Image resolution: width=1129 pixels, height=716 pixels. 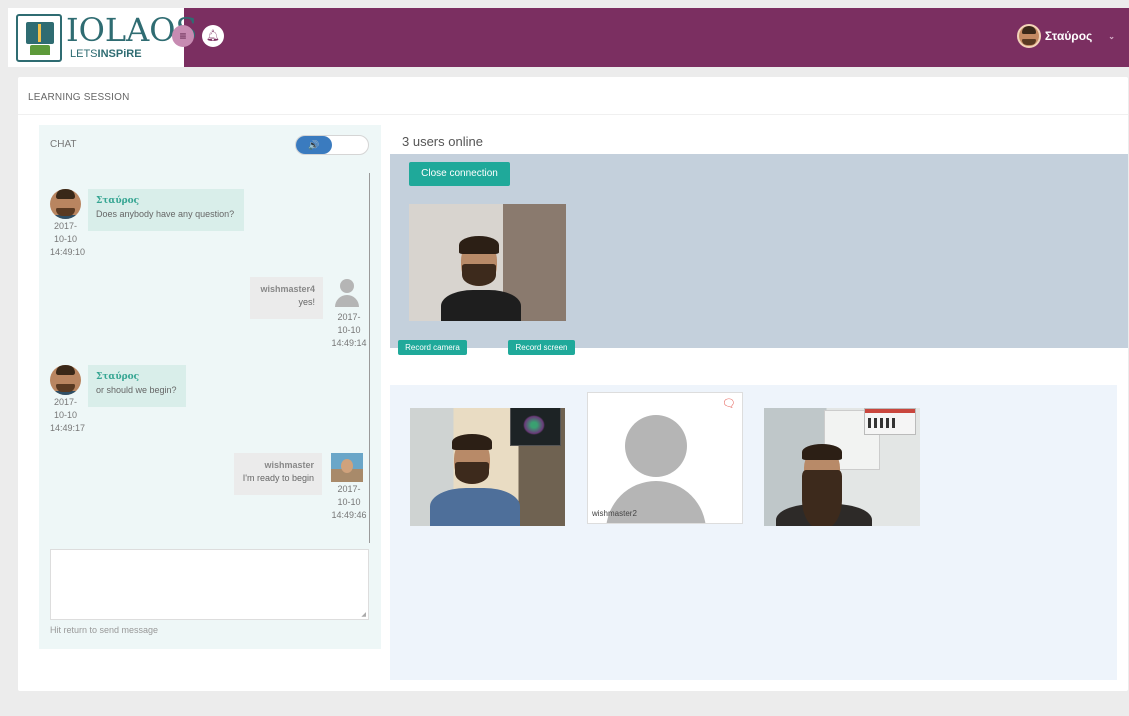 What do you see at coordinates (68, 415) in the screenshot?
I see `message-timestamp: 2017- 10-10 14:49:17` at bounding box center [68, 415].